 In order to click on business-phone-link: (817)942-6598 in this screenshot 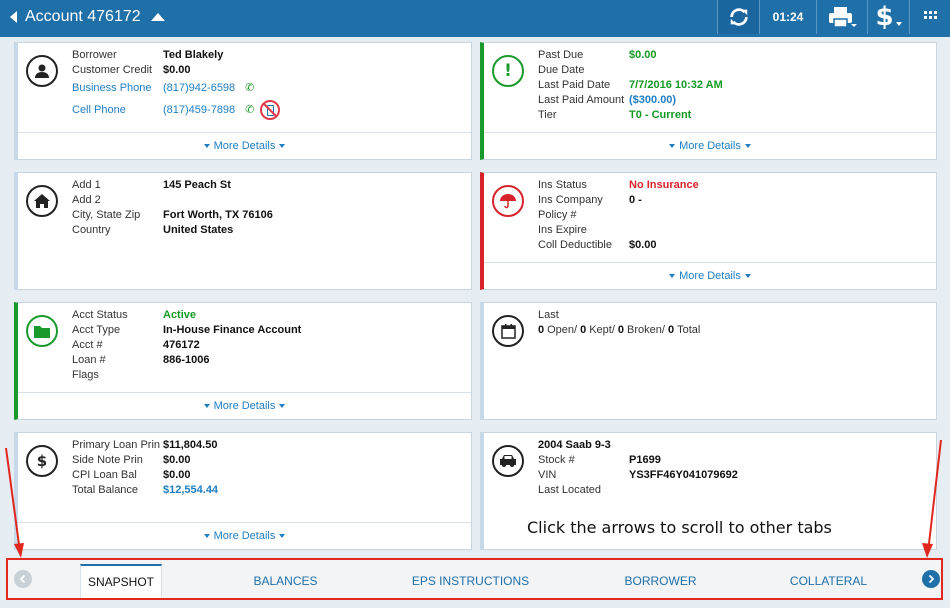, I will do `click(199, 88)`.